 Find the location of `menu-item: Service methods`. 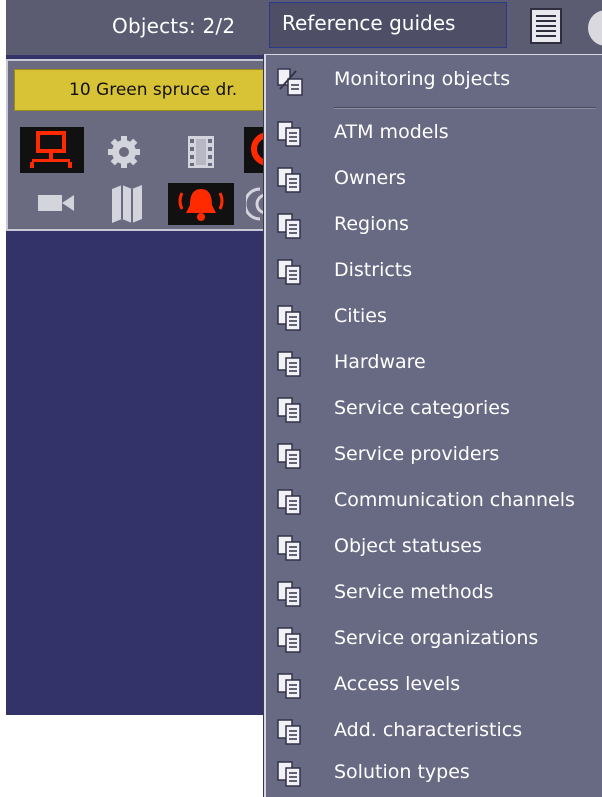

menu-item: Service methods is located at coordinates (434, 596).